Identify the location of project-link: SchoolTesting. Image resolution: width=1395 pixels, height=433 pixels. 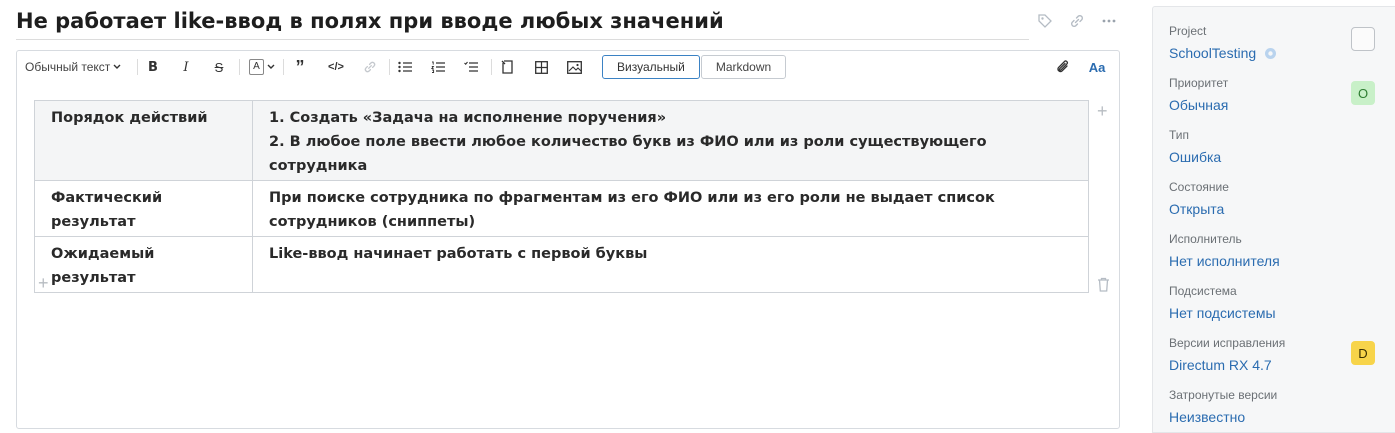
(1212, 53).